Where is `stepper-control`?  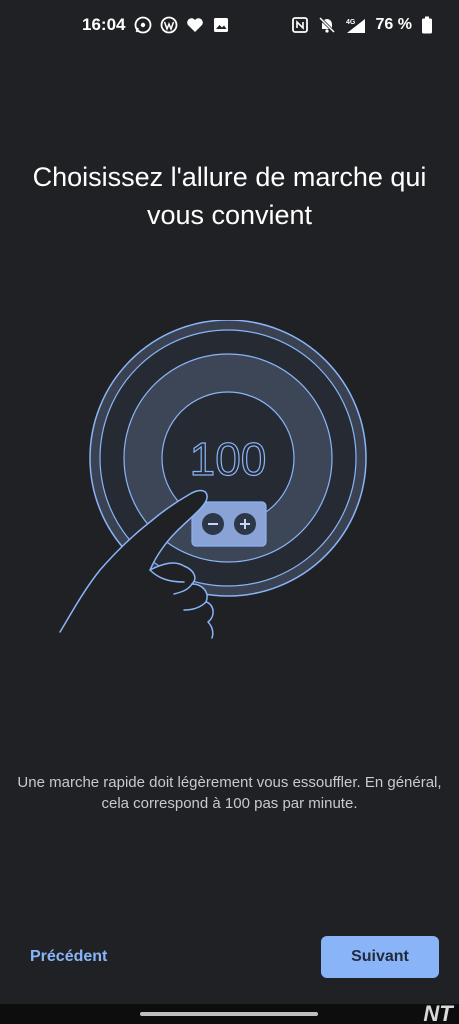 stepper-control is located at coordinates (229, 524).